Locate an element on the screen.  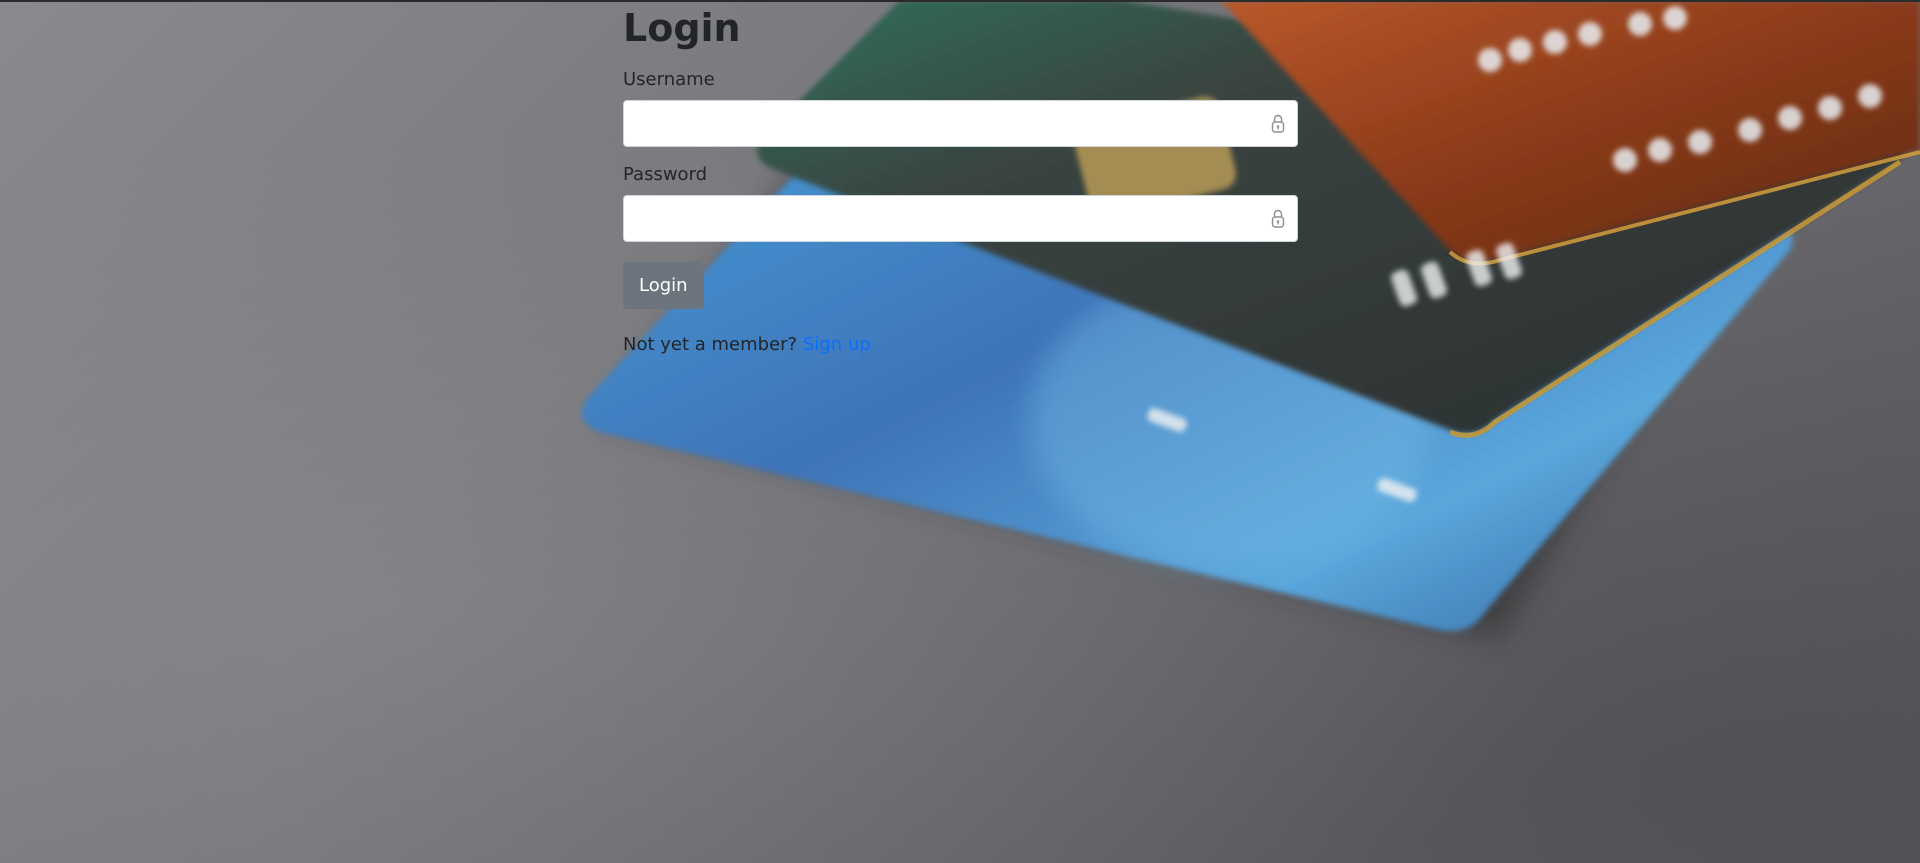
username-input is located at coordinates (960, 123).